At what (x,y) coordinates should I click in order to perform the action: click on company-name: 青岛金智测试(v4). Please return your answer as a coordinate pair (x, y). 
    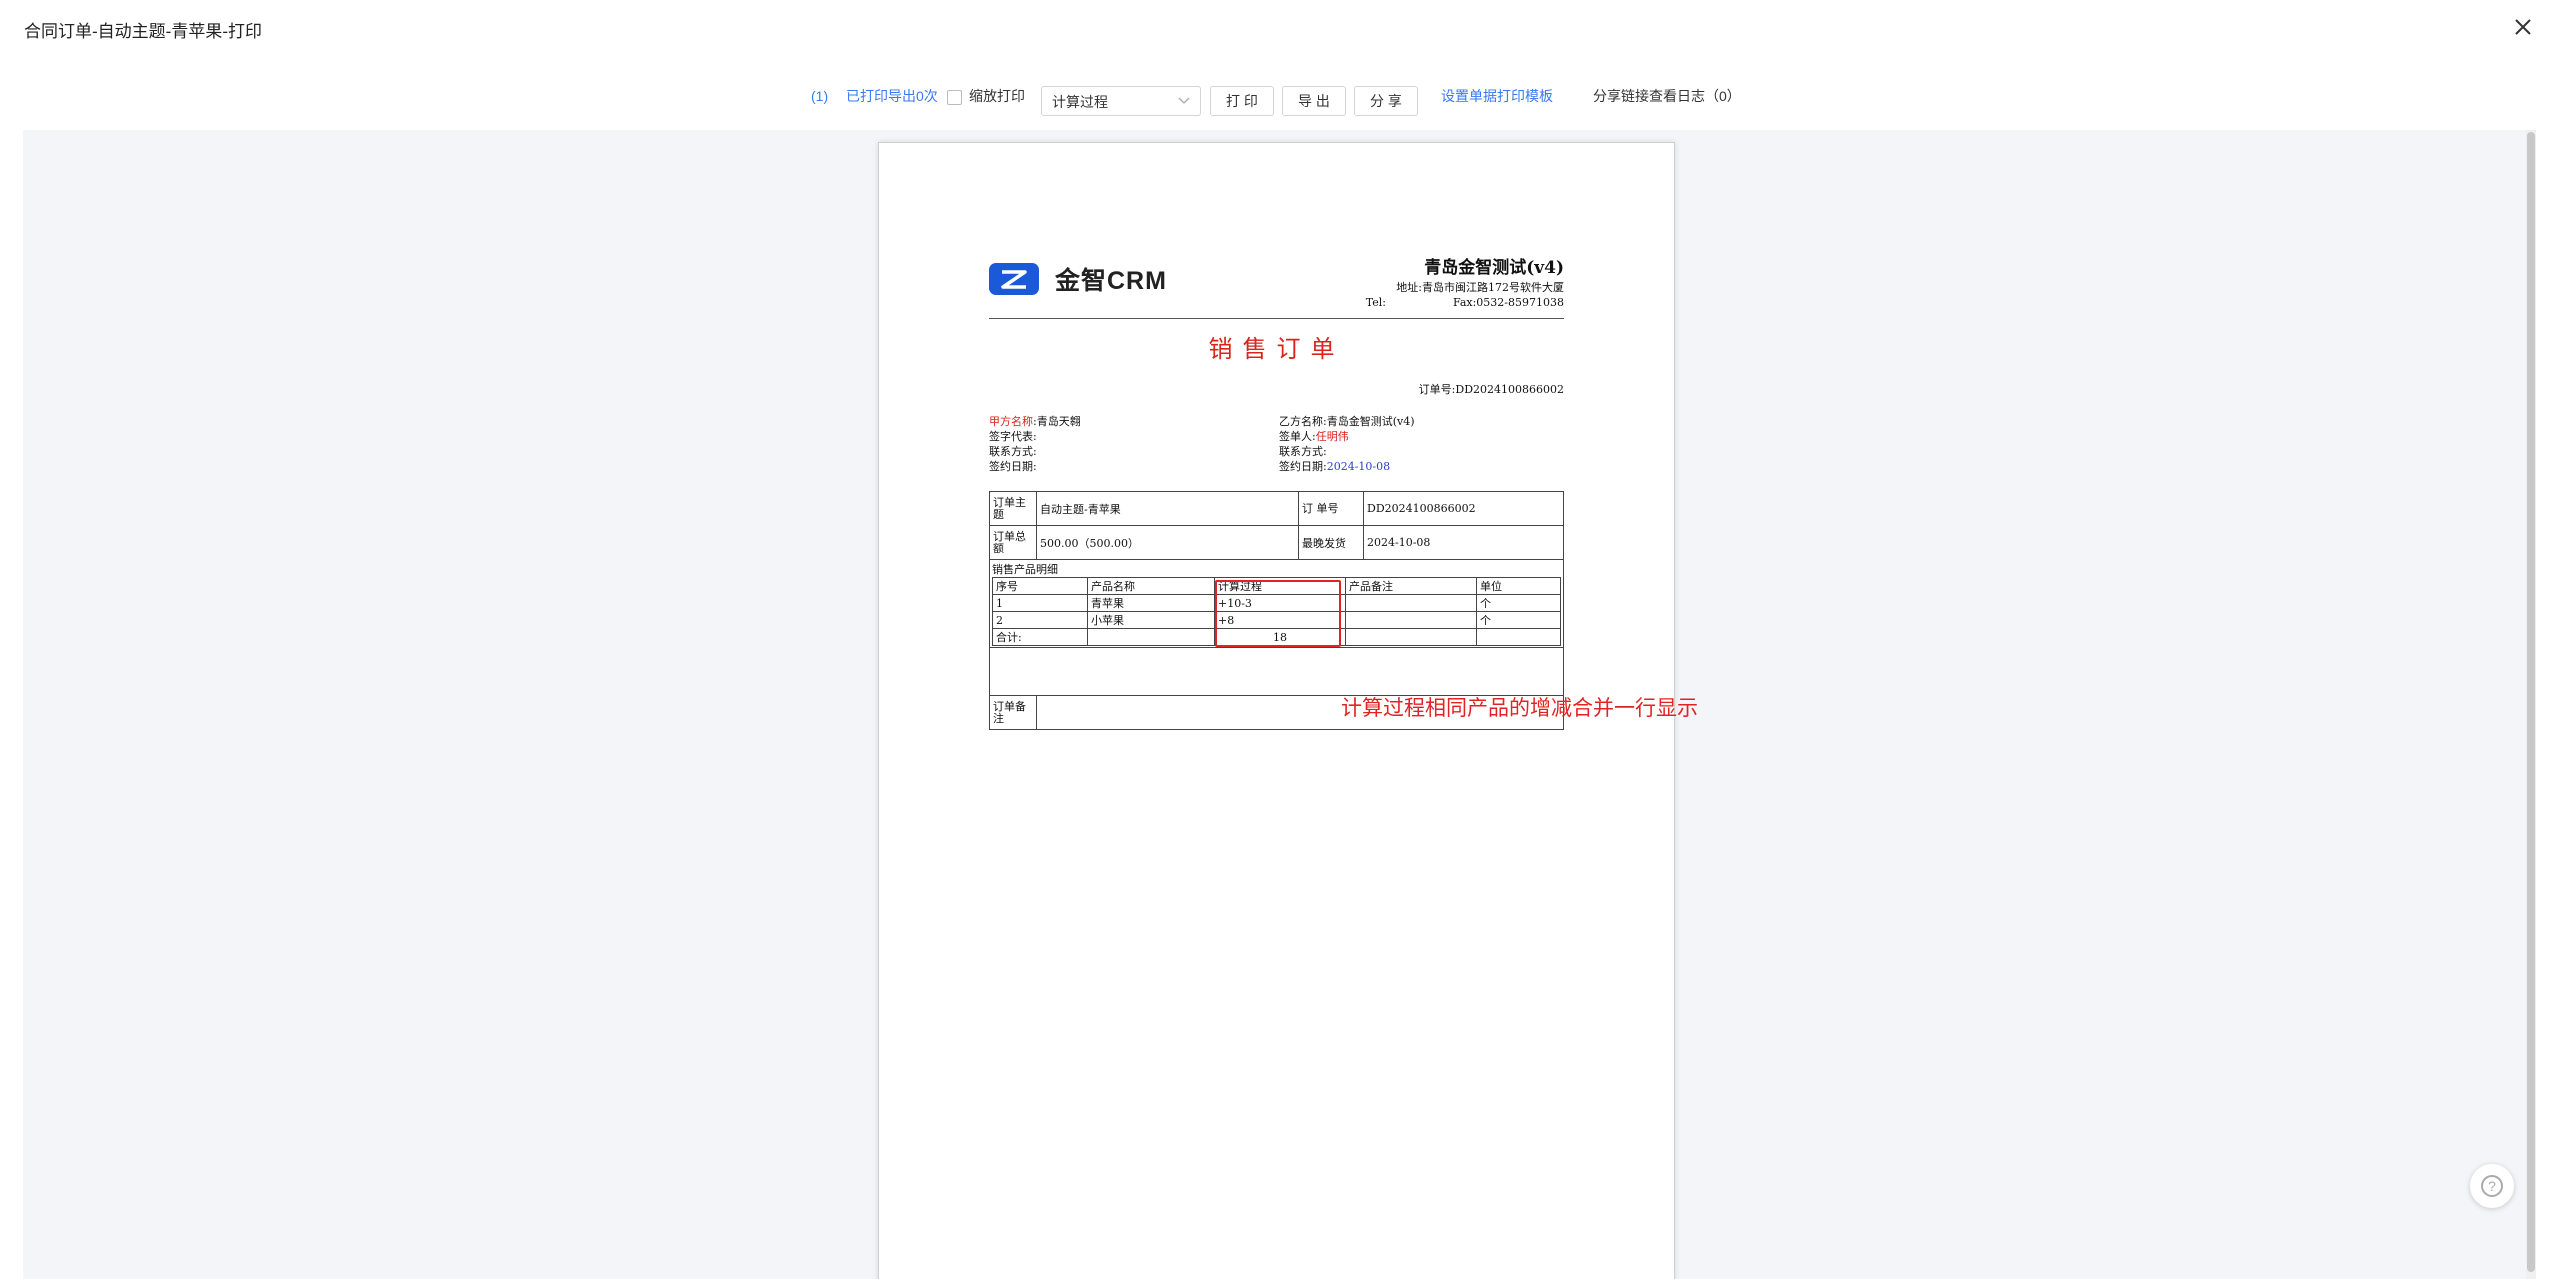
    Looking at the image, I should click on (1494, 268).